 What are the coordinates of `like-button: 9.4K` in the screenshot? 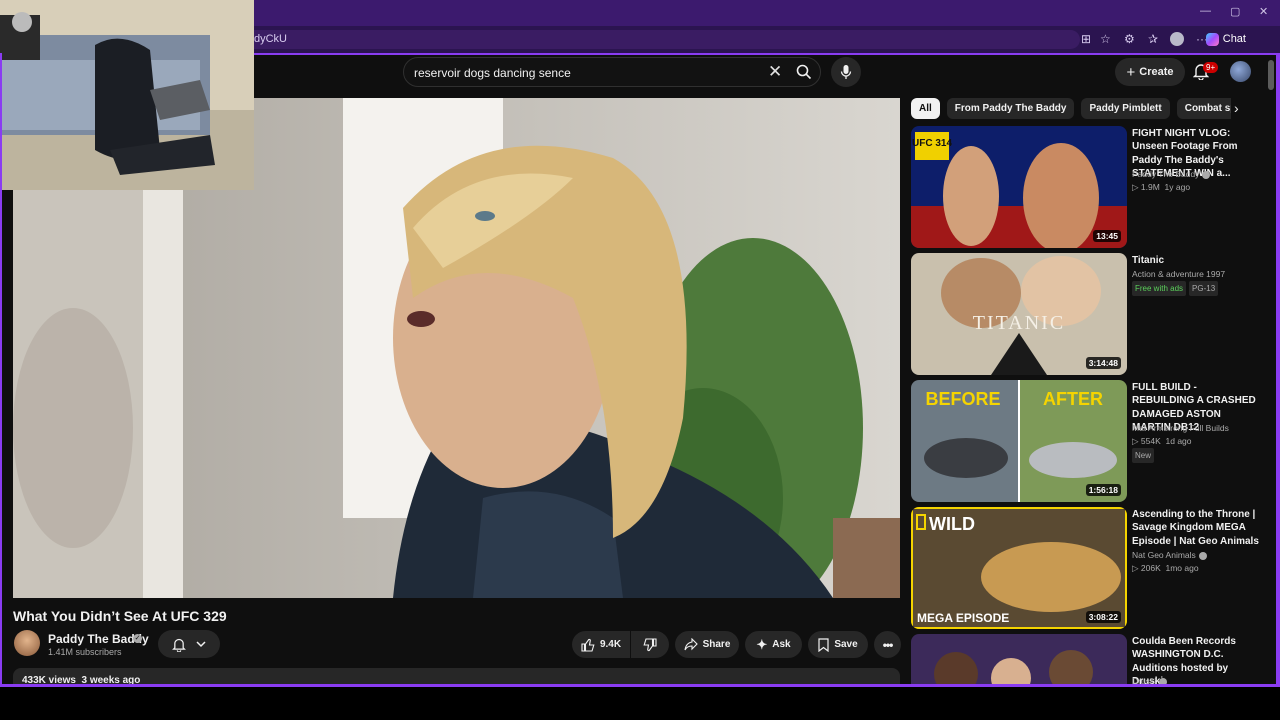 It's located at (601, 644).